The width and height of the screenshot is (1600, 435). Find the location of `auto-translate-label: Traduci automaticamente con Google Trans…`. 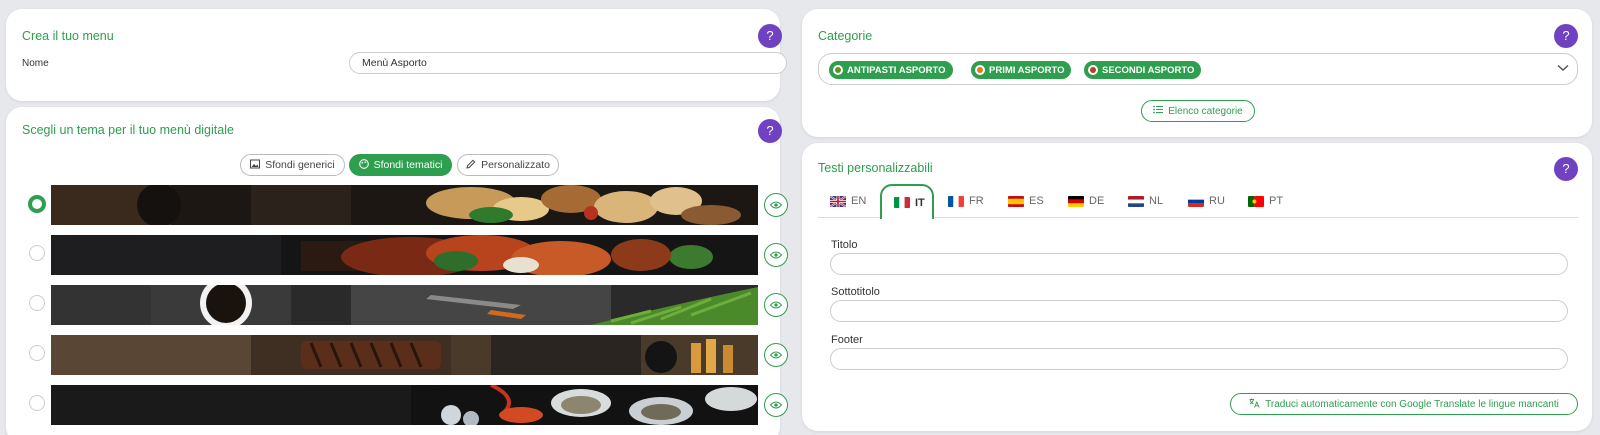

auto-translate-label: Traduci automaticamente con Google Trans… is located at coordinates (1412, 404).